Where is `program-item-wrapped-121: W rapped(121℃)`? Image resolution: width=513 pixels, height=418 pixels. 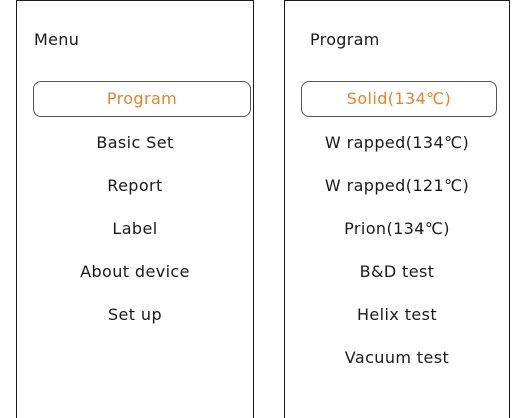 program-item-wrapped-121: W rapped(121℃) is located at coordinates (397, 186).